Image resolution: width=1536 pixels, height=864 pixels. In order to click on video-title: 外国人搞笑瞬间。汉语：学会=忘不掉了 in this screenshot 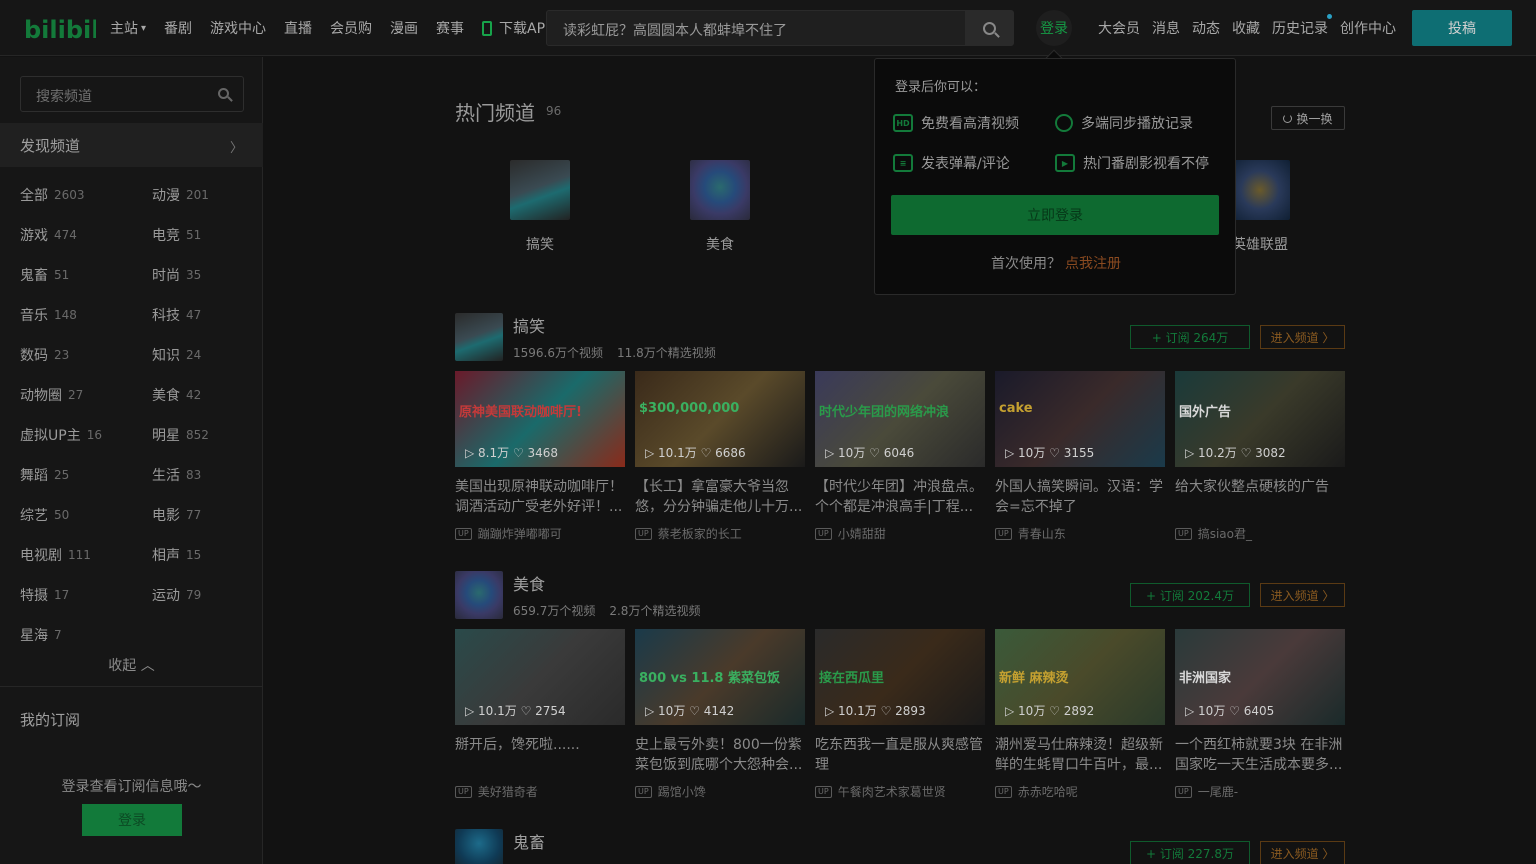, I will do `click(1080, 497)`.